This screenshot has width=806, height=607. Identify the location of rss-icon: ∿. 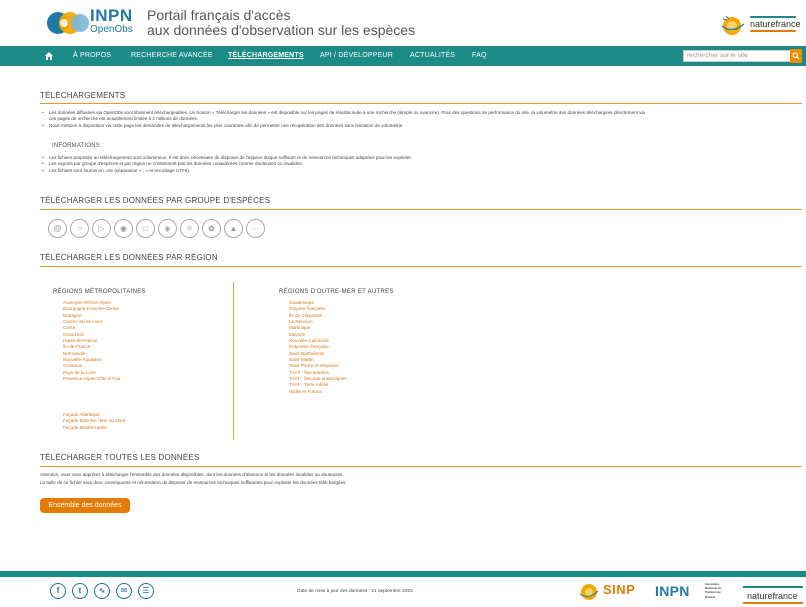
(102, 591).